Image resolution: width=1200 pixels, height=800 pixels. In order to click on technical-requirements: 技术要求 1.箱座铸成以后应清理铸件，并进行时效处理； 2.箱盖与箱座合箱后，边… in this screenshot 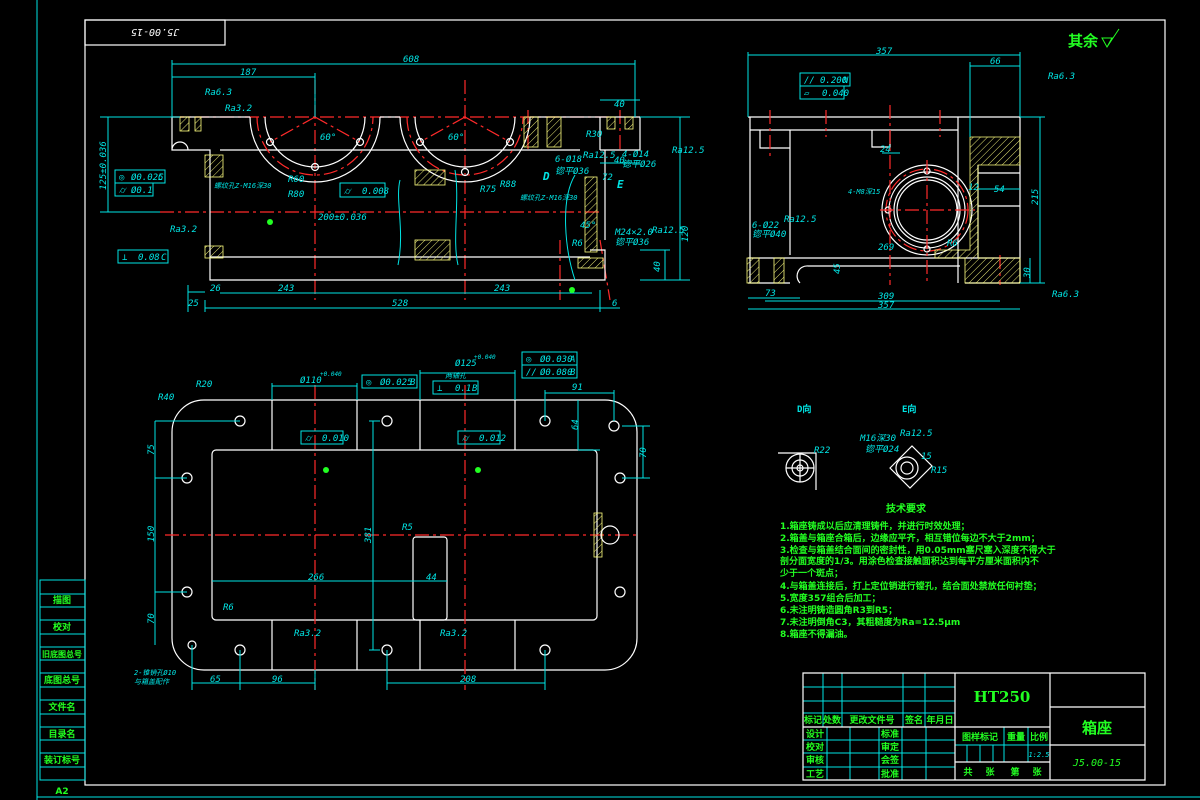, I will do `click(917, 571)`.